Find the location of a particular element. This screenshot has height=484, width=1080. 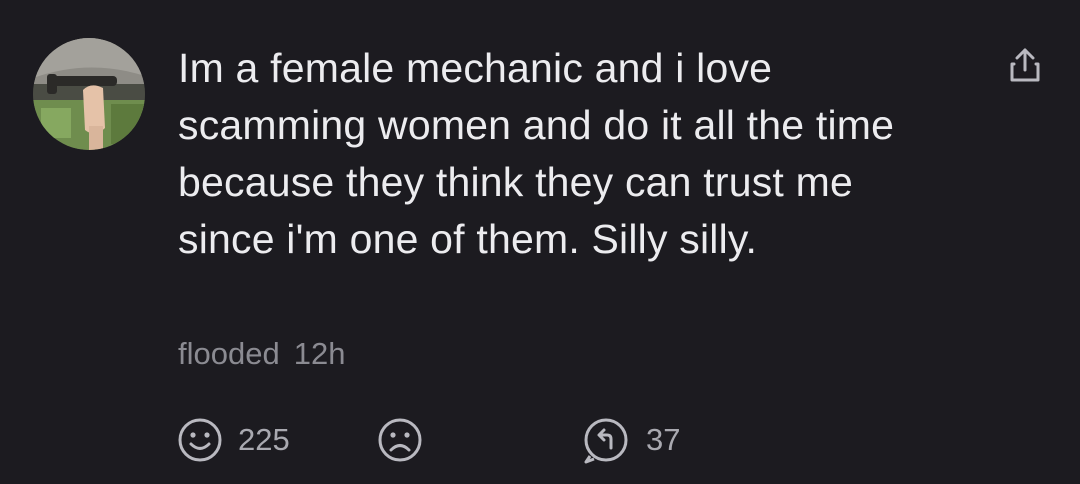

action-bar: 225 37 is located at coordinates (540, 440).